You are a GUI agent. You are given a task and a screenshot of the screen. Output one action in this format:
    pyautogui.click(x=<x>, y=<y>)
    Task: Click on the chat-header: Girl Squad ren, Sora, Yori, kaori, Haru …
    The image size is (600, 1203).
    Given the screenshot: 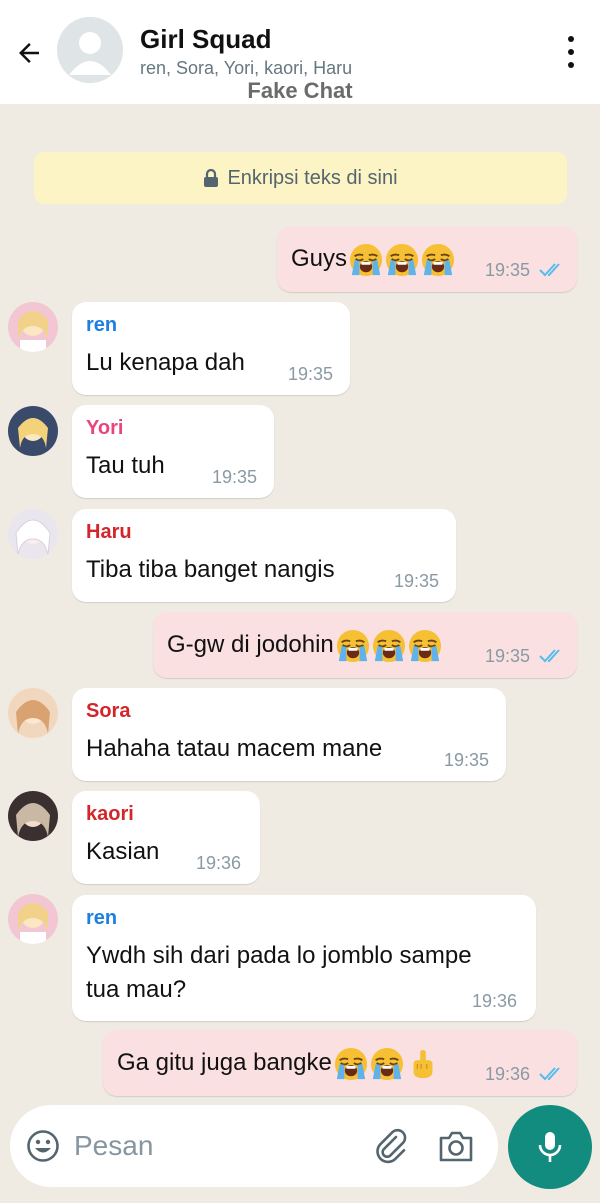 What is the action you would take?
    pyautogui.click(x=300, y=52)
    